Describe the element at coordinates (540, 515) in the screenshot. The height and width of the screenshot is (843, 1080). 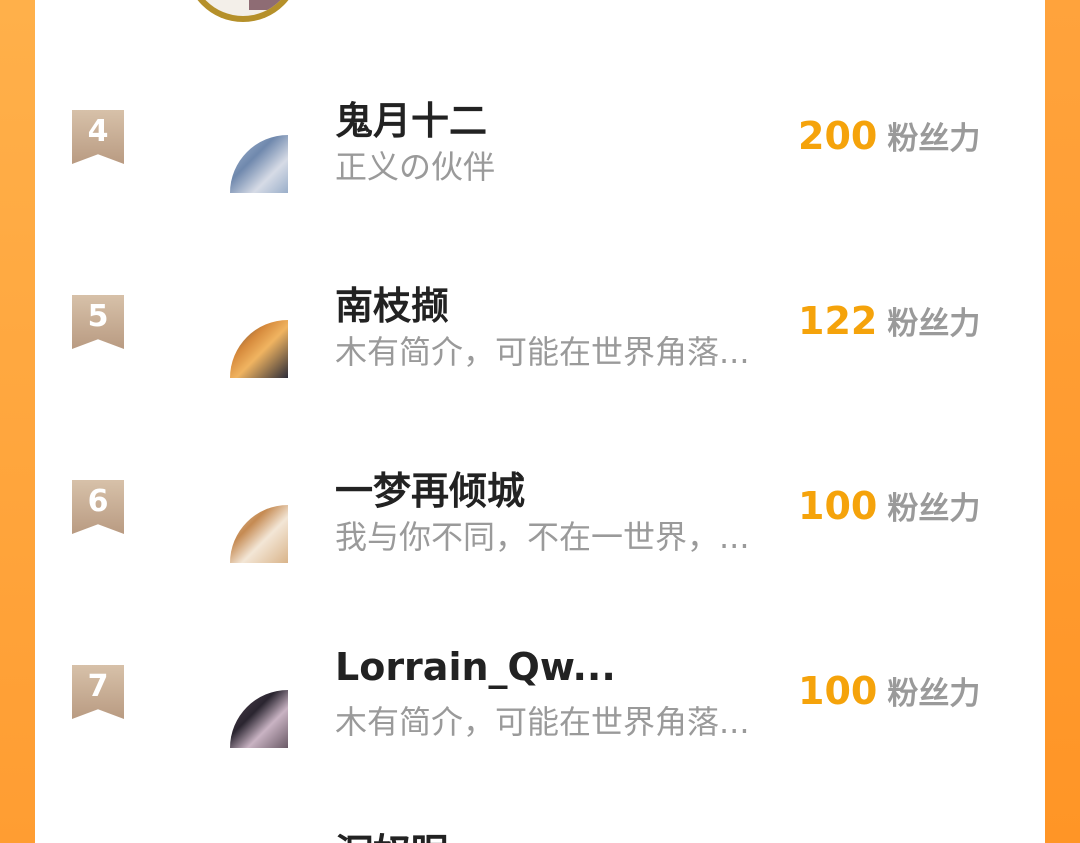
I see `list-item: 6 一梦再倾城 我与你不同，不在一世界，... 100 粉丝力` at that location.